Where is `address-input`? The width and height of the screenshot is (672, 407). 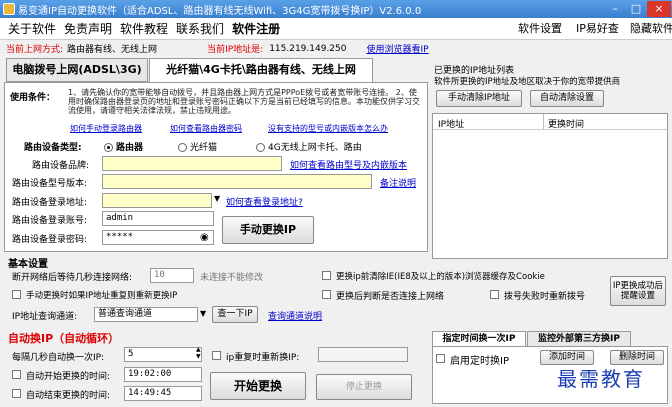 address-input is located at coordinates (157, 200).